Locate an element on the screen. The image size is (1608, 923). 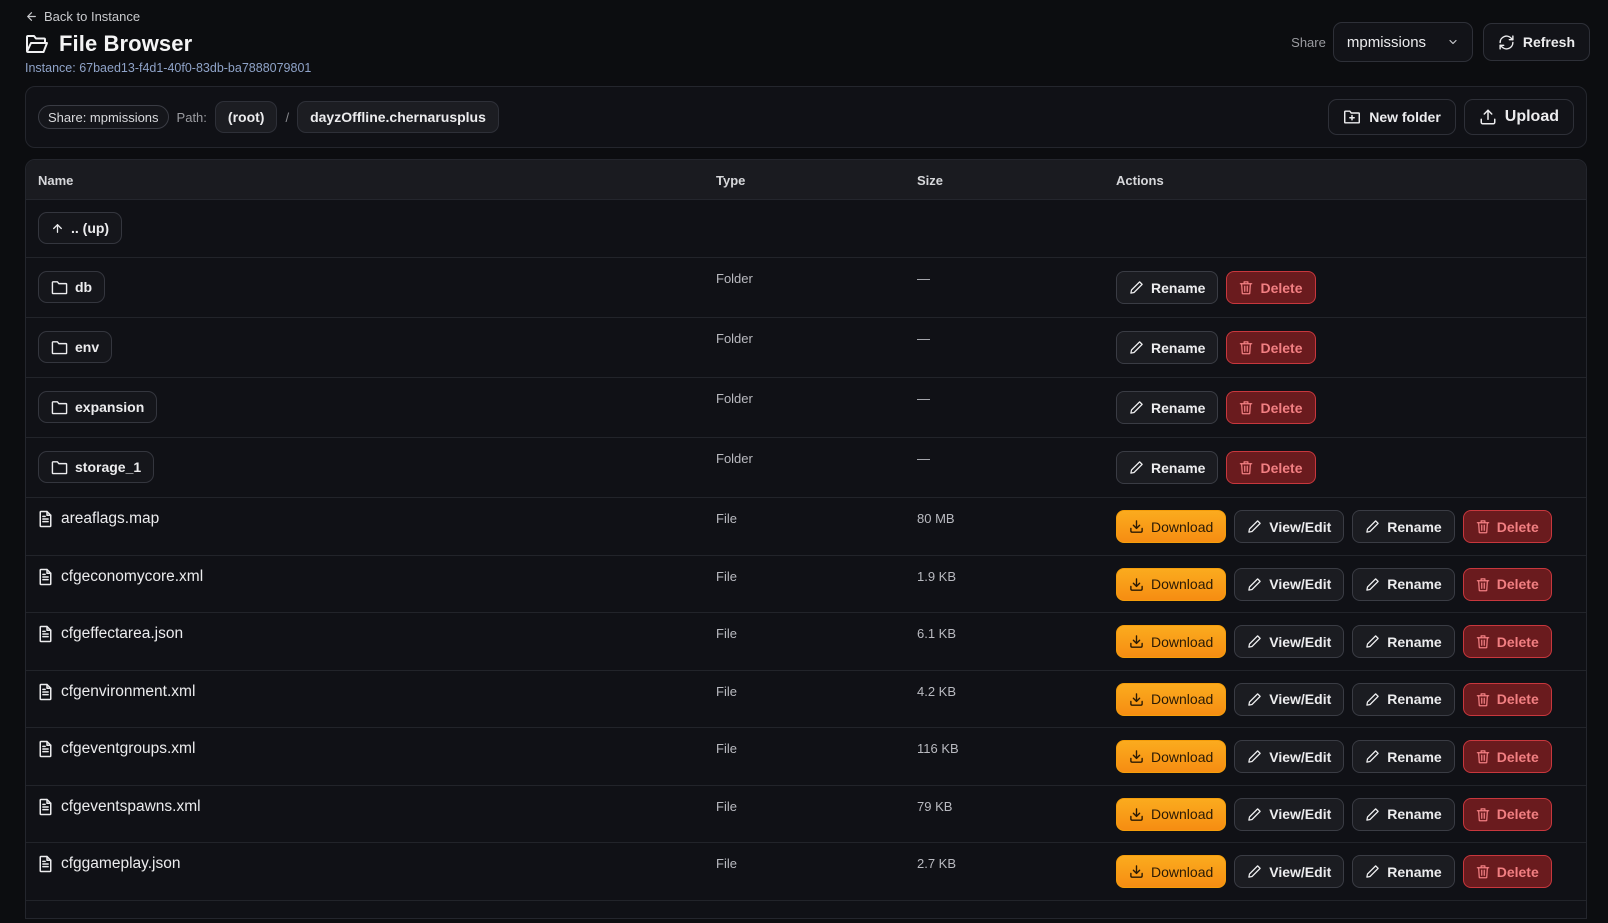
row-actions: Download View/Edit Rename Delete is located at coordinates (1334, 641).